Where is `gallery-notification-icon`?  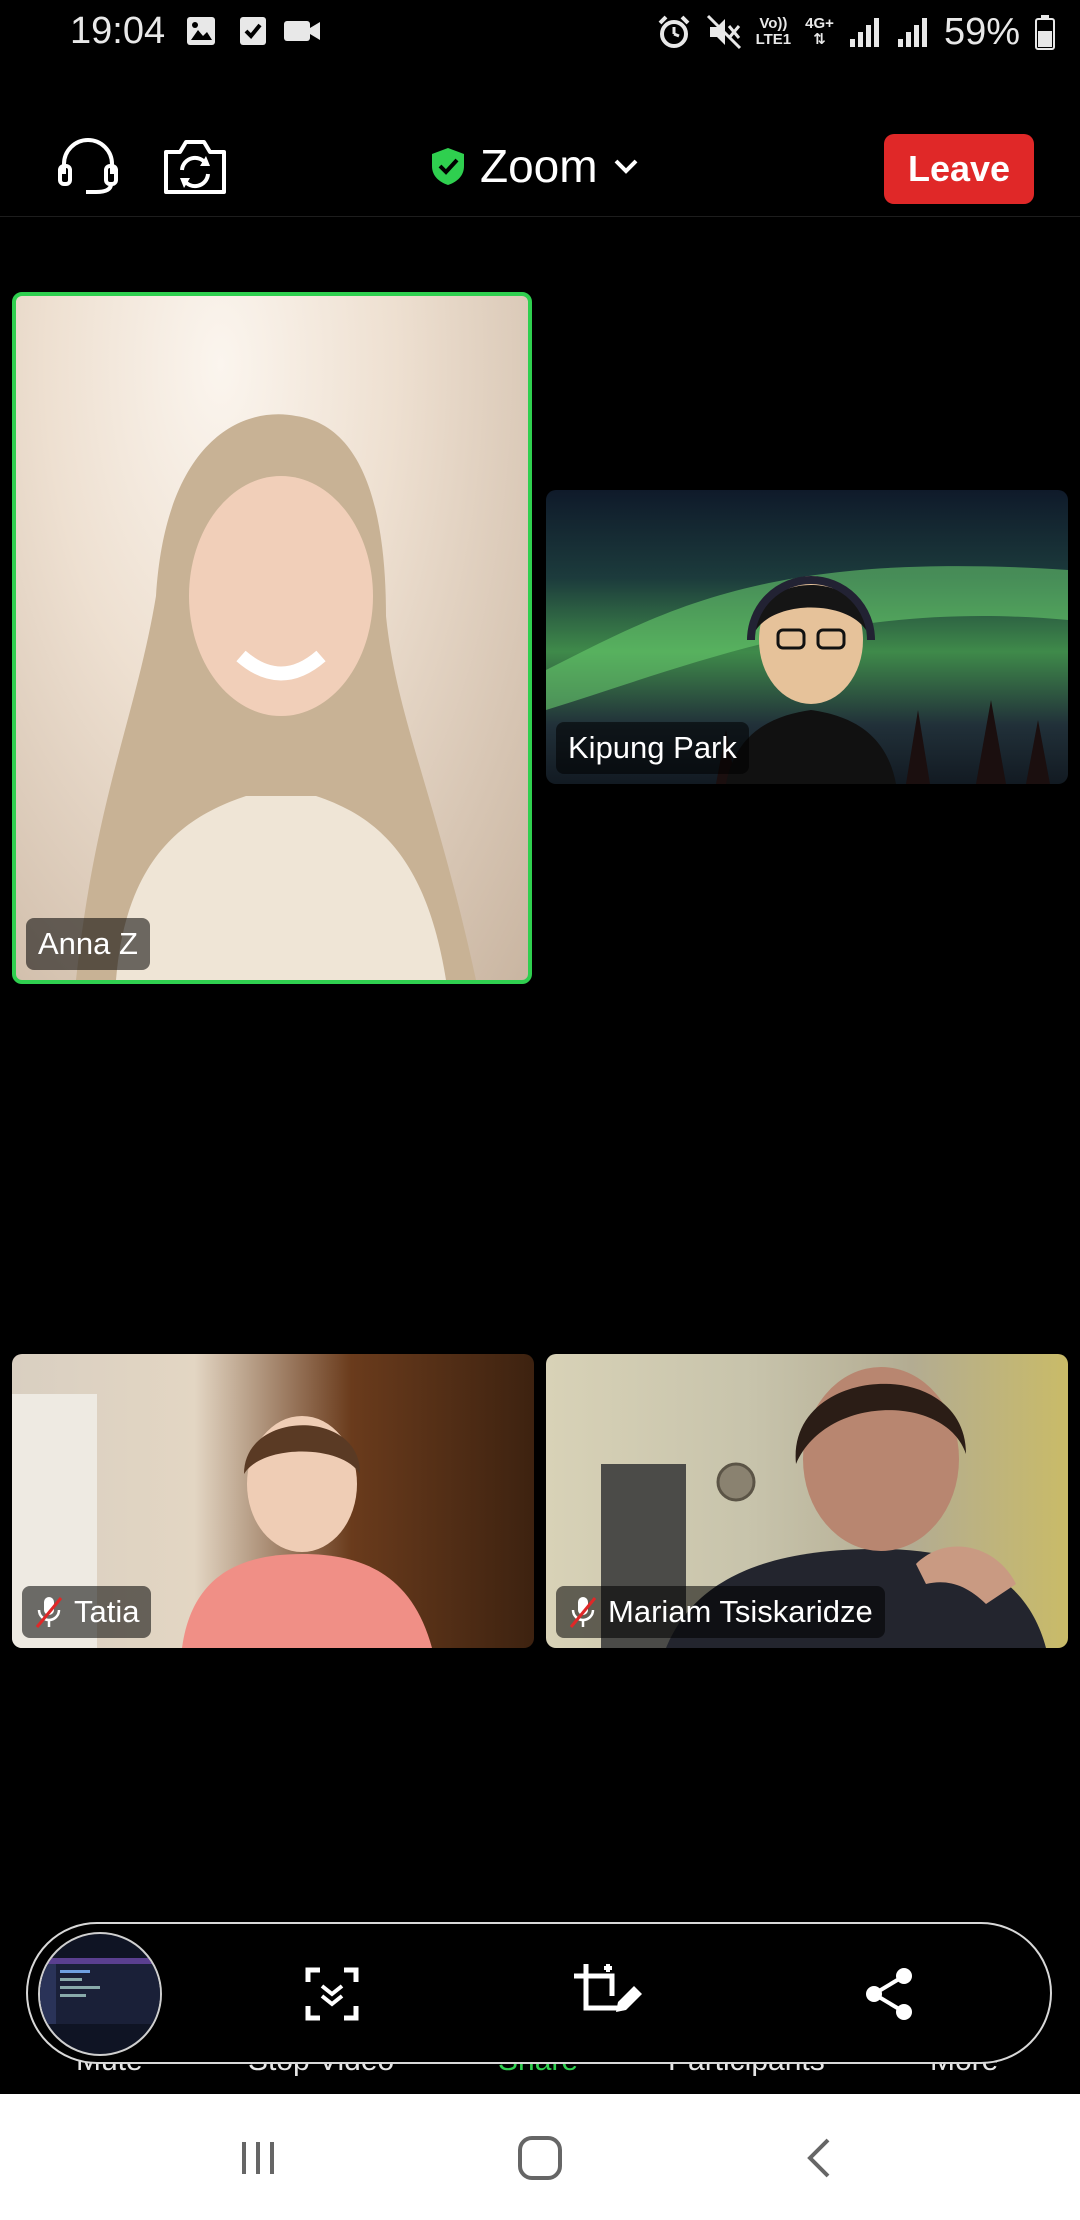
gallery-notification-icon is located at coordinates (201, 31).